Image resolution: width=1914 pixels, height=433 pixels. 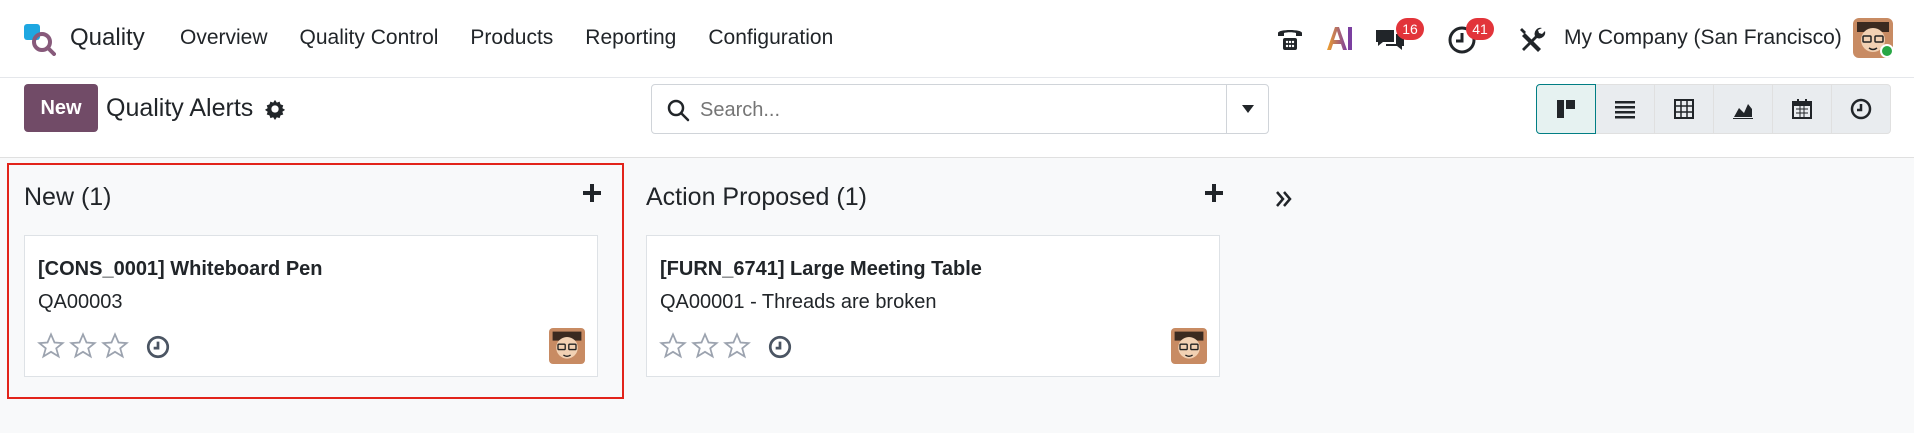 I want to click on new-button: New, so click(x=61, y=108).